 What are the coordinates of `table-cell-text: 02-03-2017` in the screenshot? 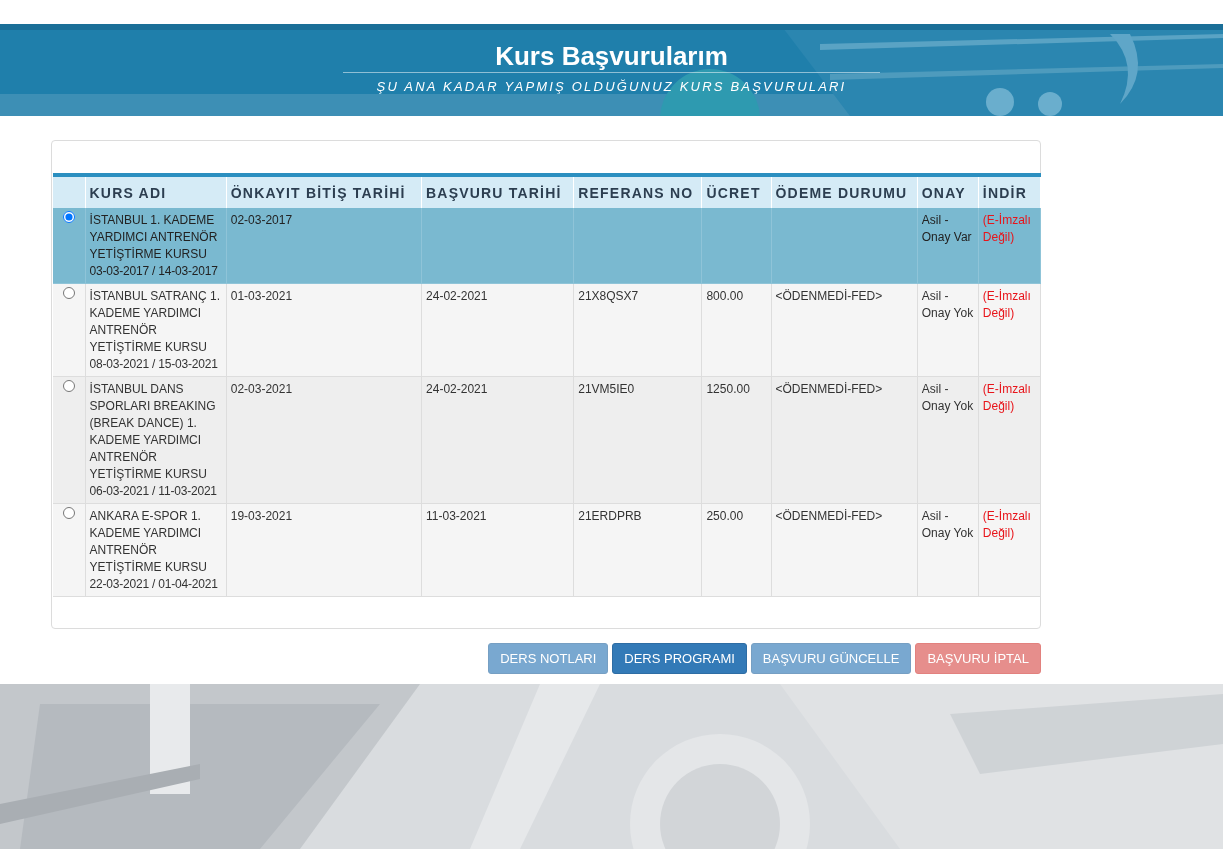 It's located at (262, 220).